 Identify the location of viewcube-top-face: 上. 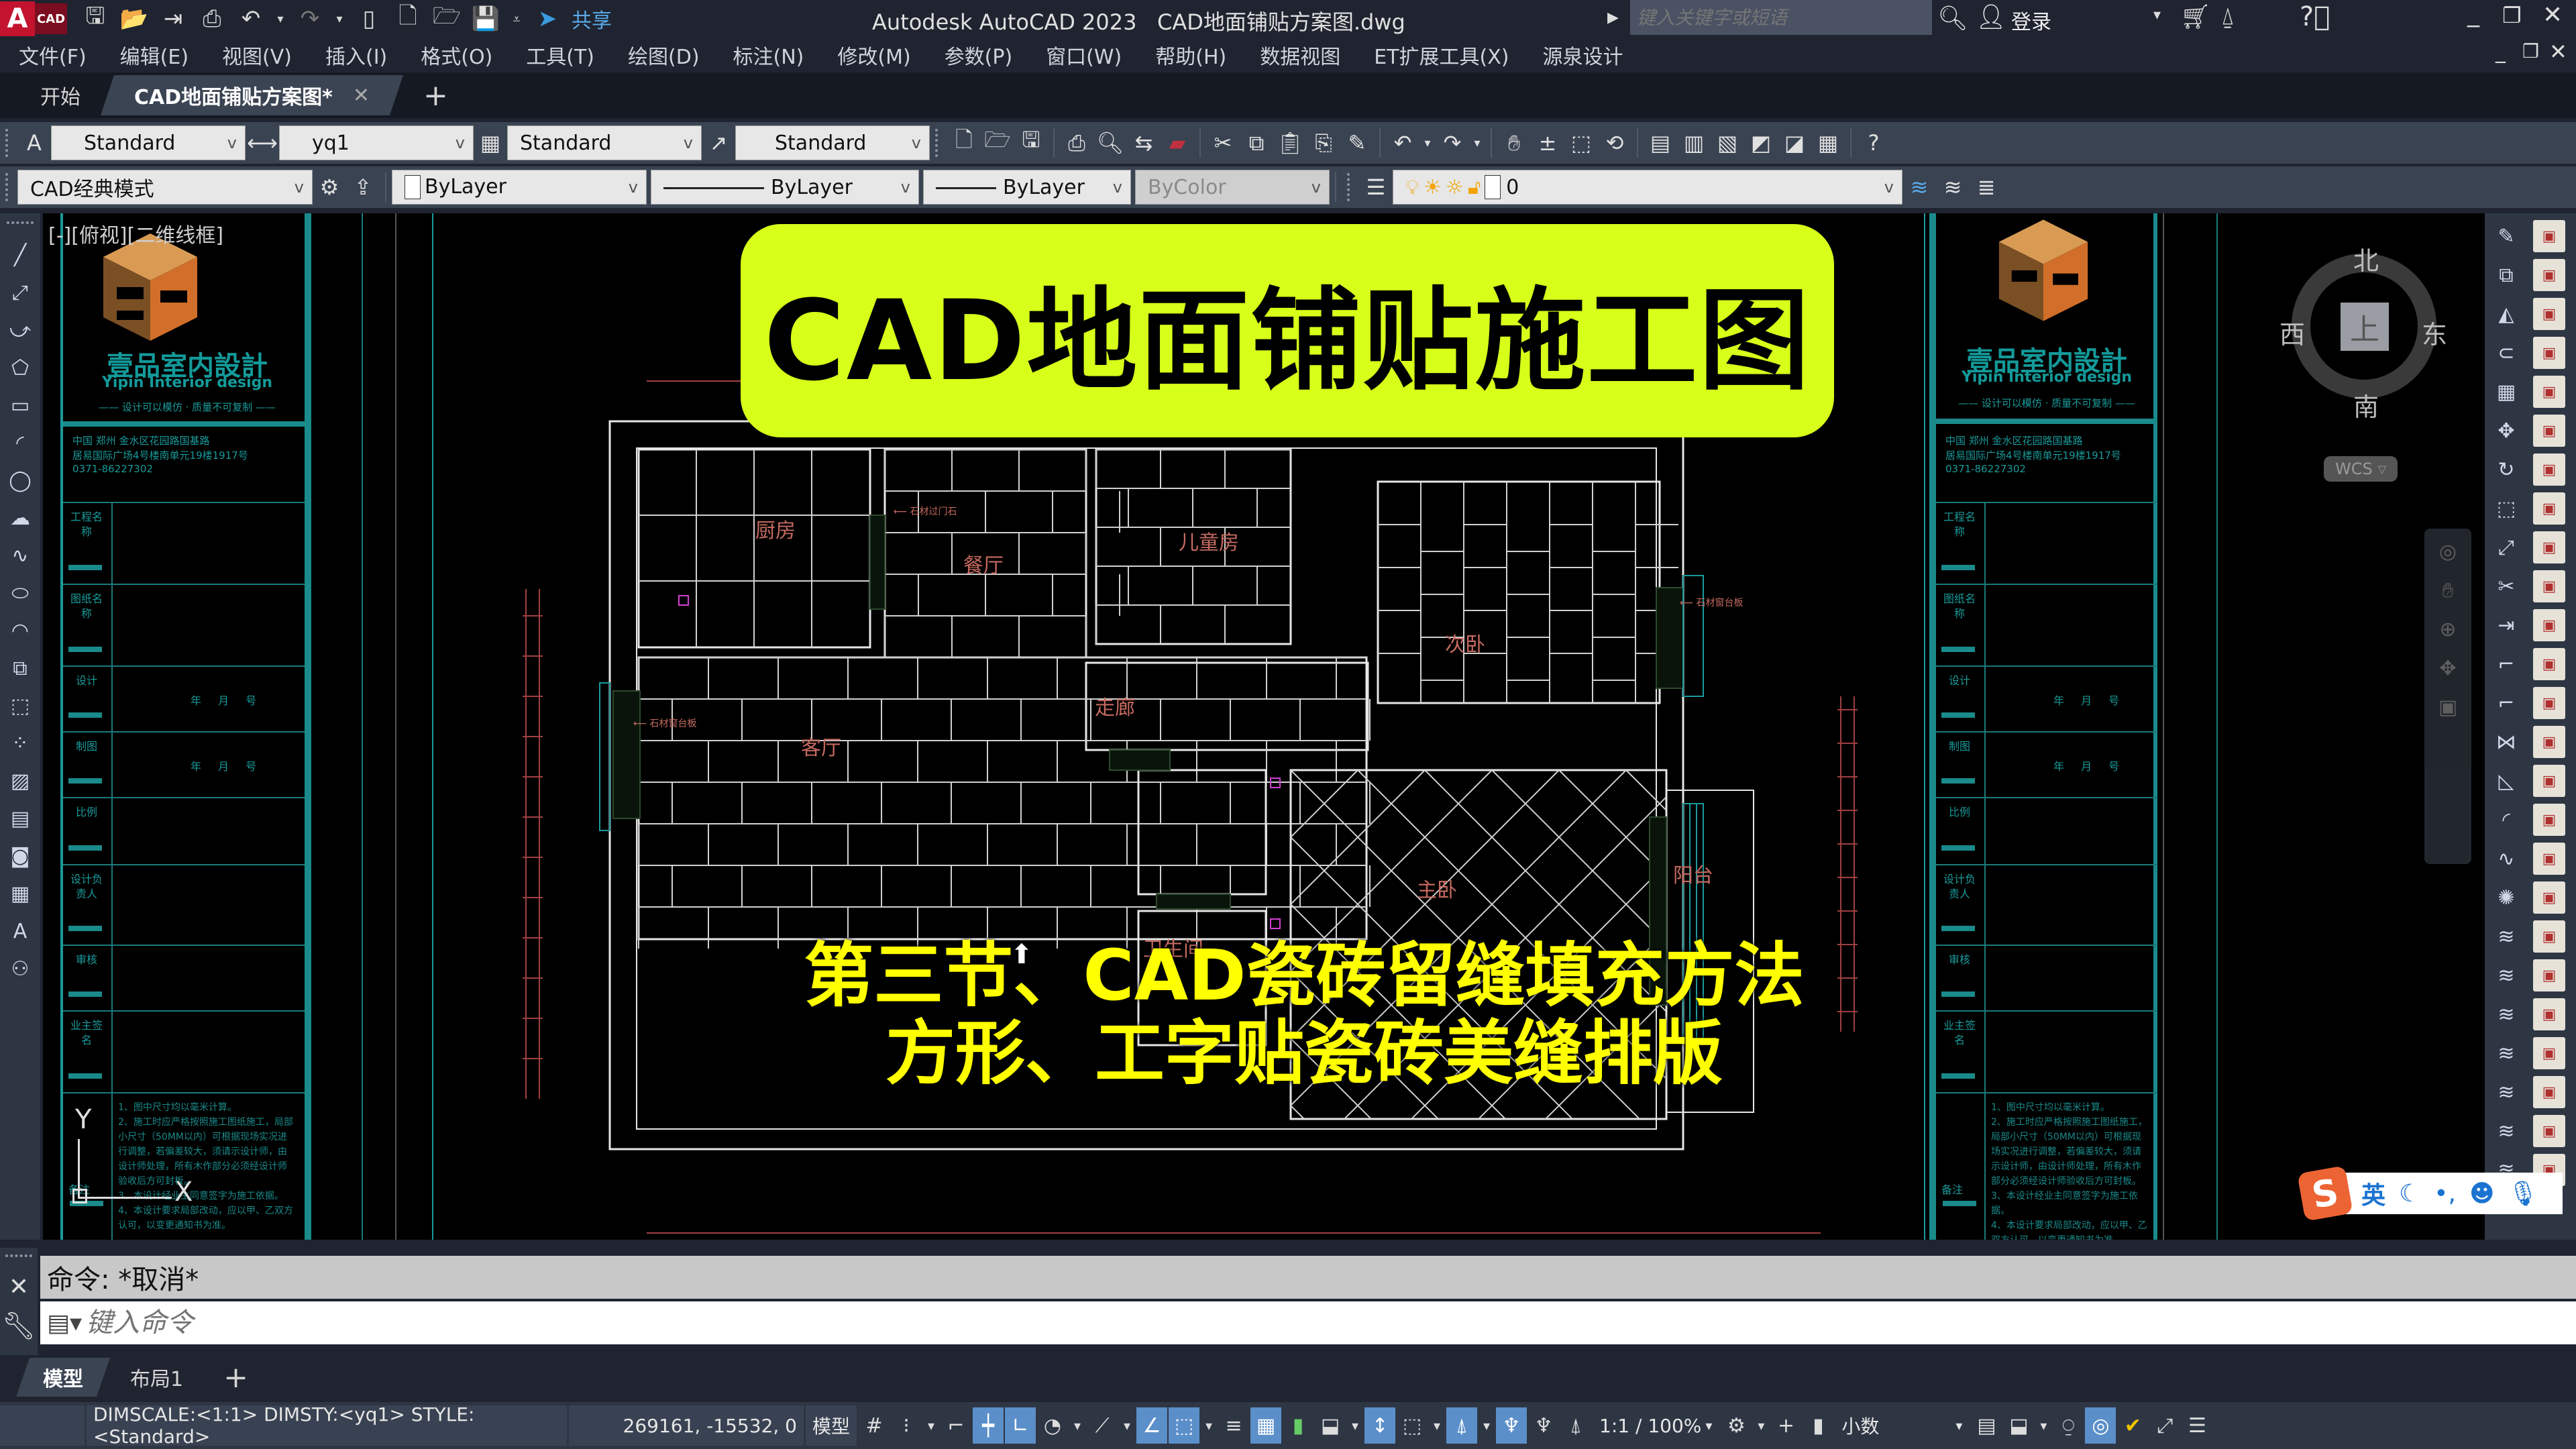
(2365, 327).